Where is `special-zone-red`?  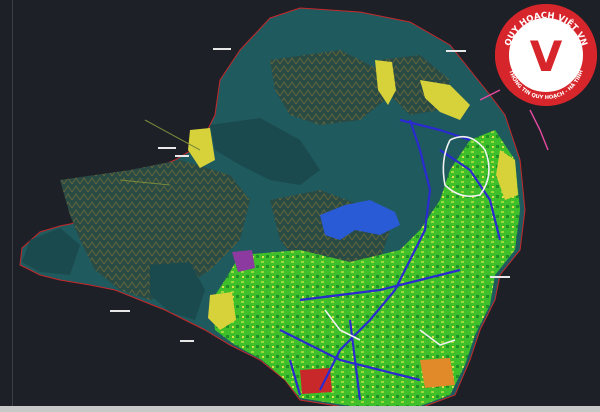
special-zone-red is located at coordinates (316, 381).